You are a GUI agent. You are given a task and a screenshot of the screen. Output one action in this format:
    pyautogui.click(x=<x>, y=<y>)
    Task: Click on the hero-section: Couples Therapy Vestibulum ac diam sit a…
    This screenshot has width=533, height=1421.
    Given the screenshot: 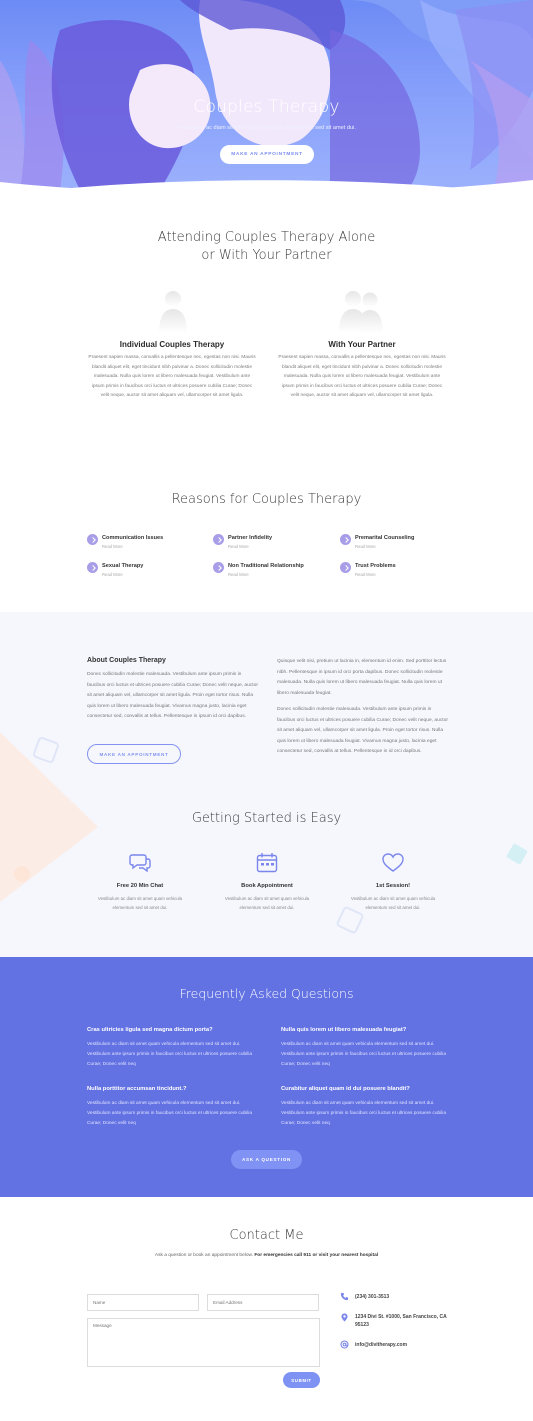 What is the action you would take?
    pyautogui.click(x=266, y=98)
    